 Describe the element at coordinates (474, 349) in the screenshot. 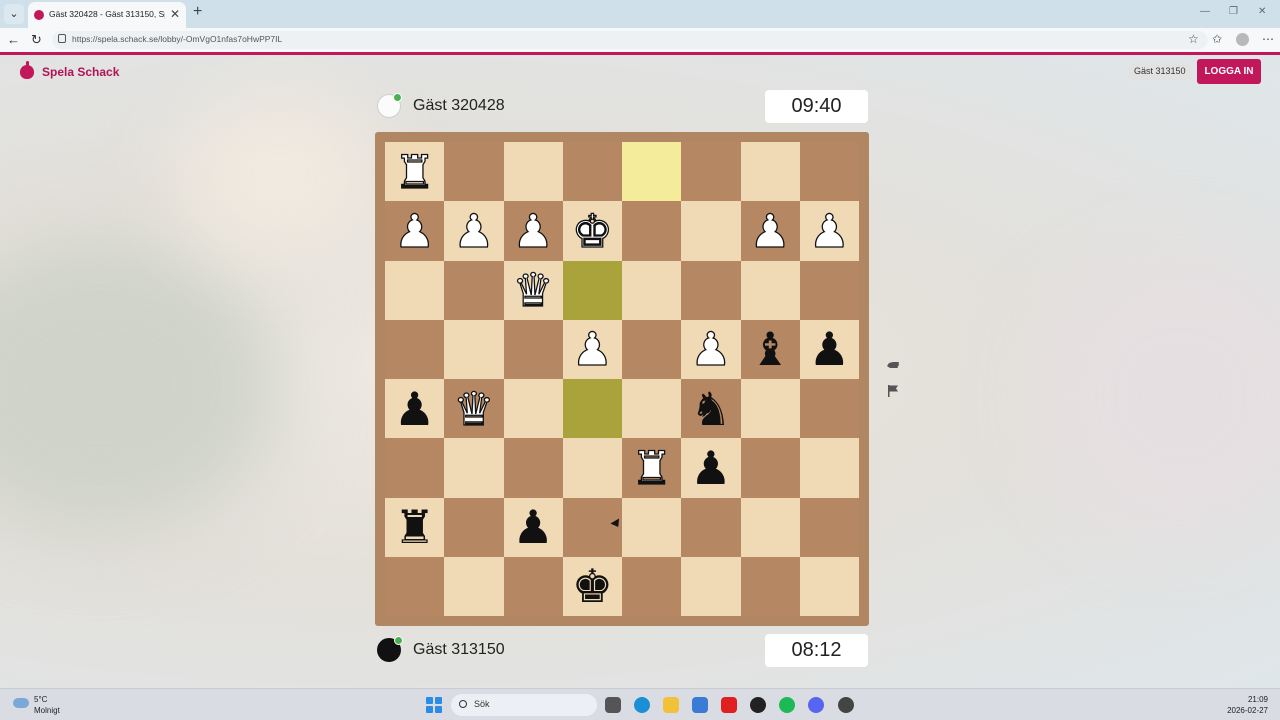

I see `square-g4` at that location.